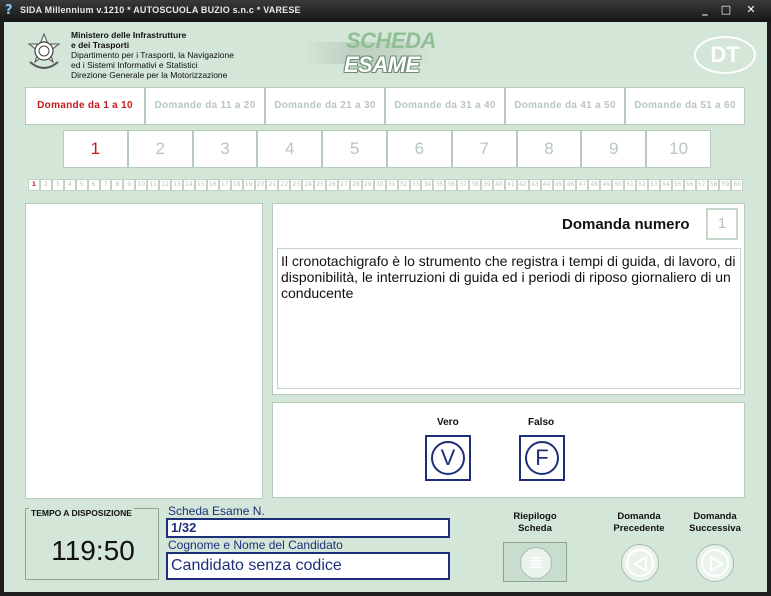 The image size is (771, 596). Describe the element at coordinates (451, 185) in the screenshot. I see `strip-item-36: 36` at that location.